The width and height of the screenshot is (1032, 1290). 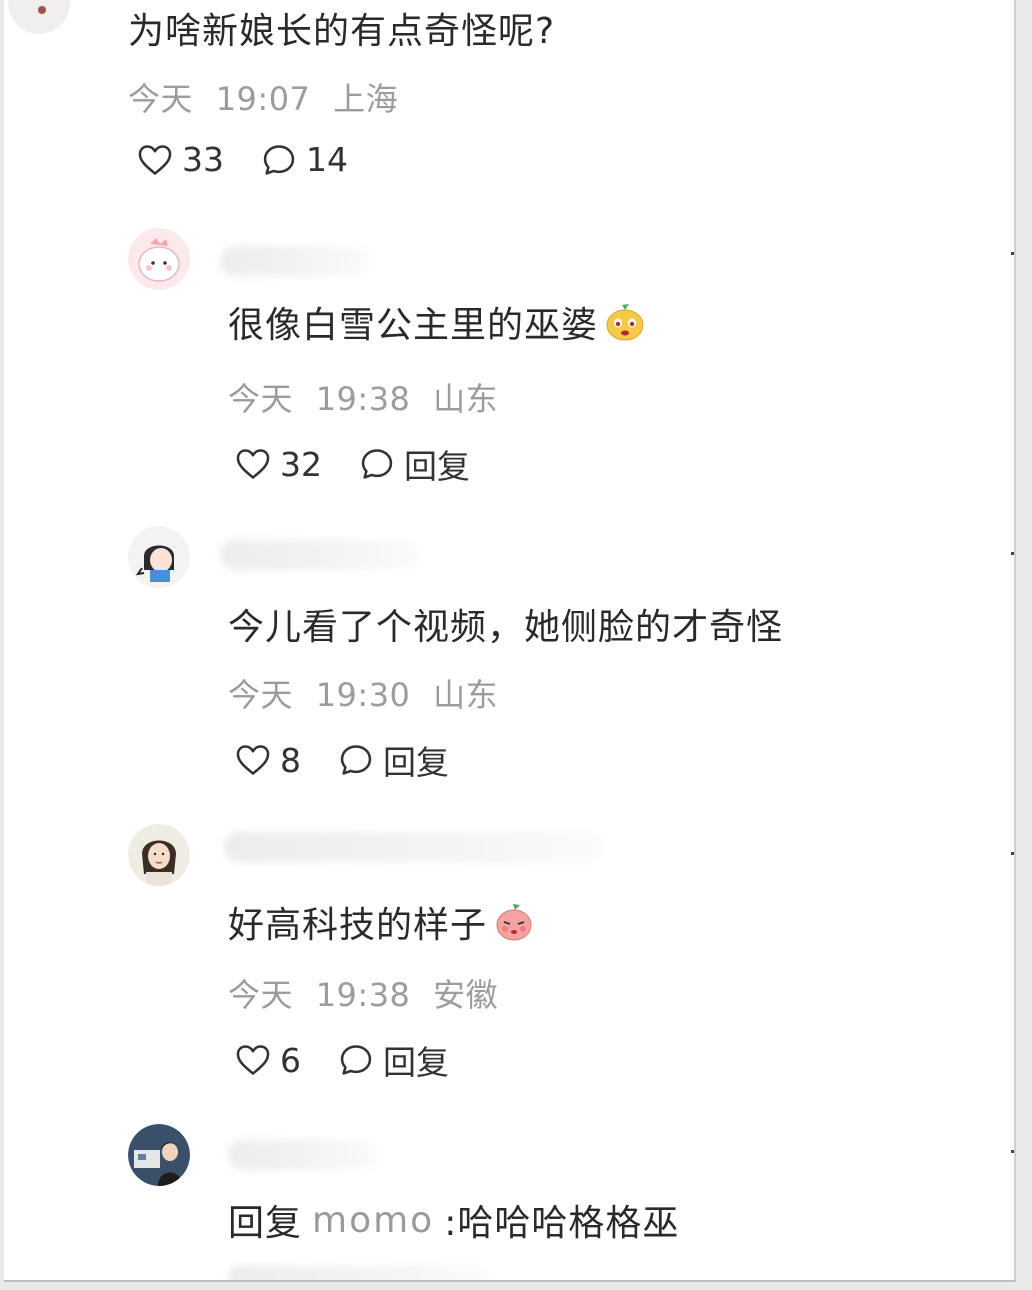 What do you see at coordinates (352, 464) in the screenshot?
I see `comment-actions: 32 回复` at bounding box center [352, 464].